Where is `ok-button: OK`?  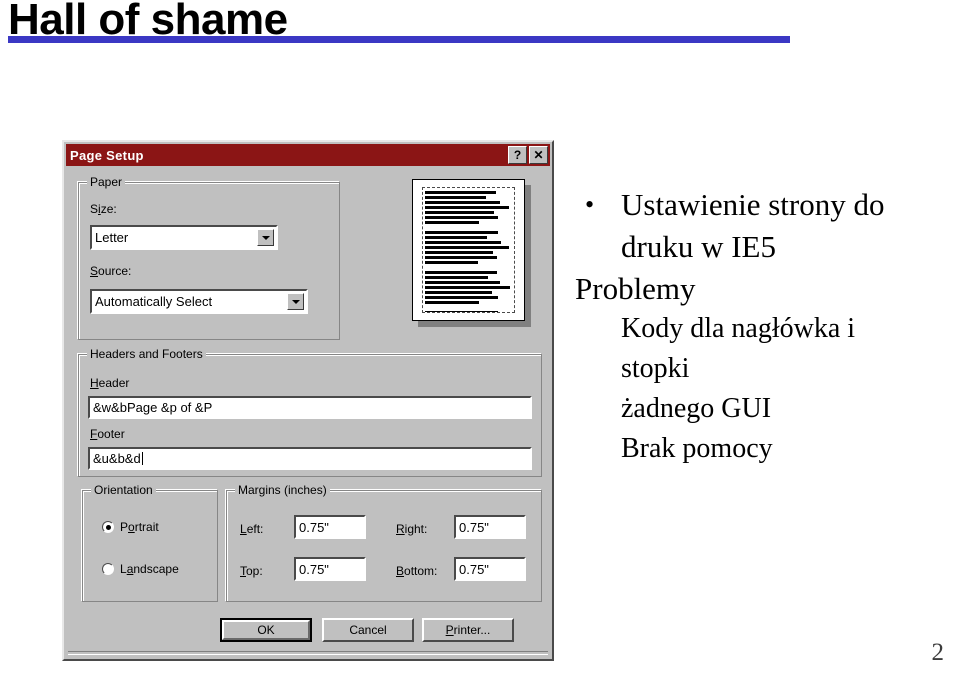
ok-button: OK is located at coordinates (266, 630).